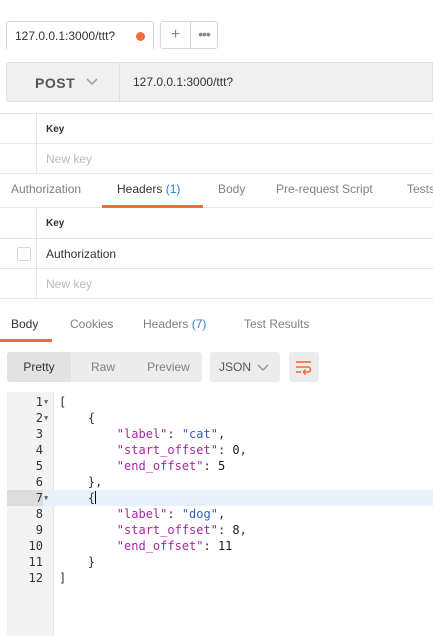  What do you see at coordinates (168, 367) in the screenshot?
I see `view-mode-preview: Preview` at bounding box center [168, 367].